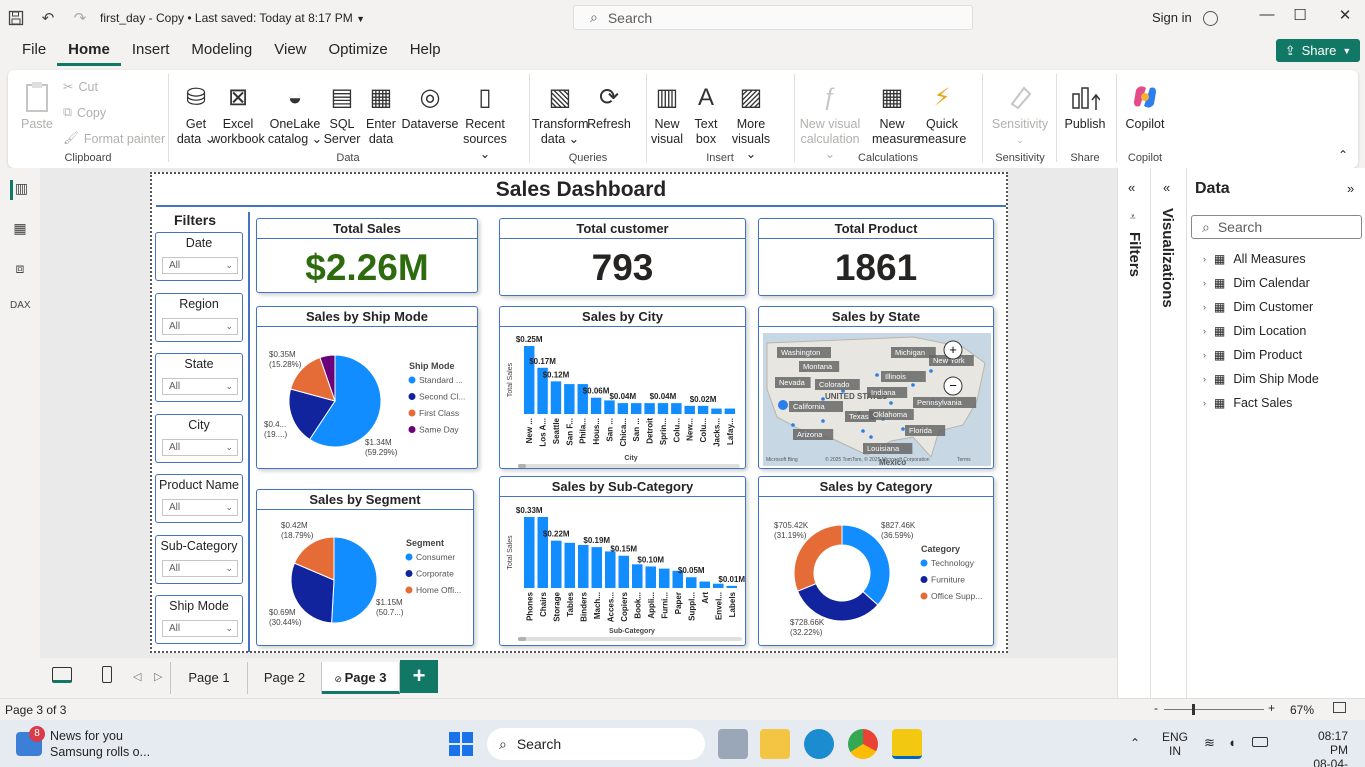 This screenshot has width=1365, height=767. What do you see at coordinates (381, 113) in the screenshot?
I see `enter-data-button: ▦ Enter data` at bounding box center [381, 113].